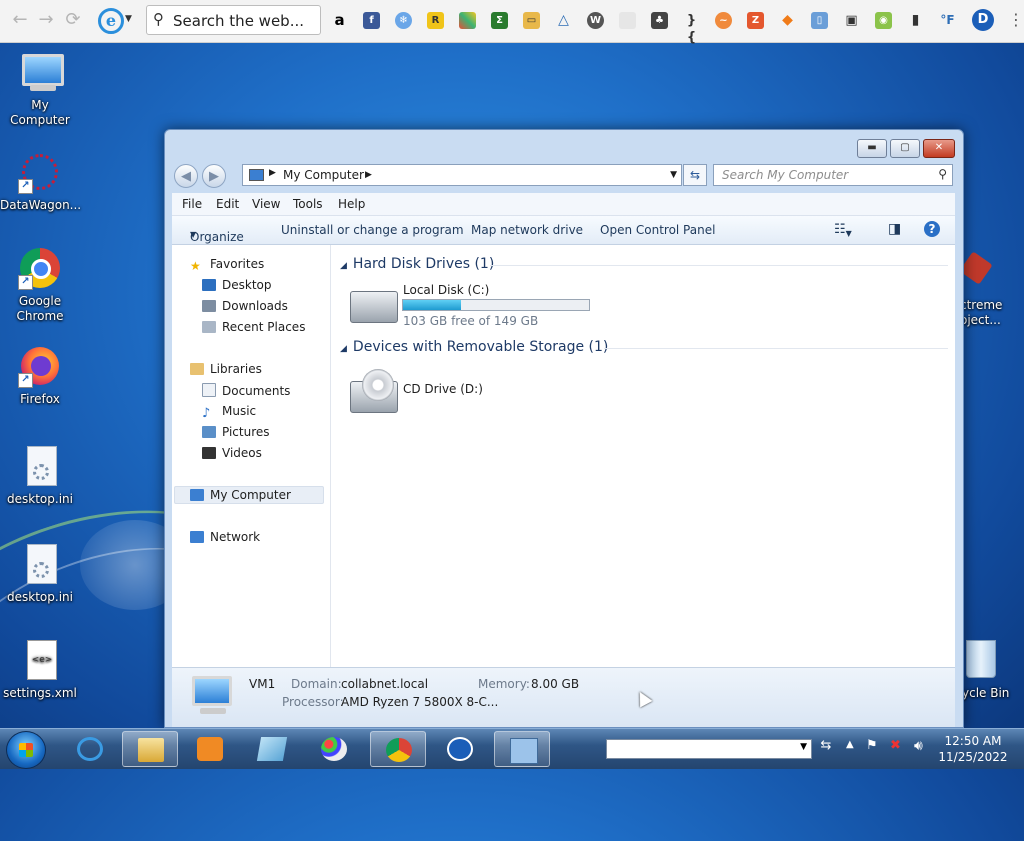  Describe the element at coordinates (787, 20) in the screenshot. I see `fish-icon: ◆` at that location.